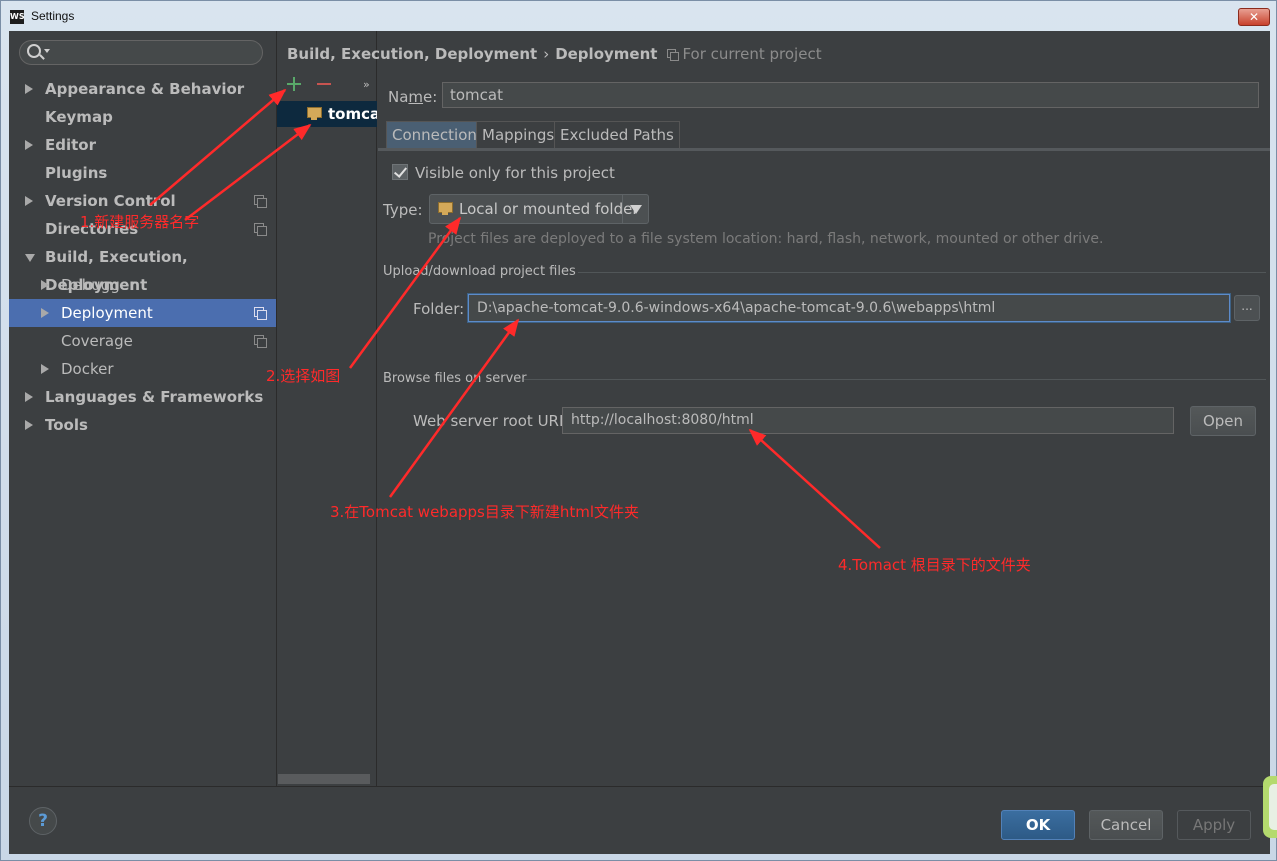  Describe the element at coordinates (97, 341) in the screenshot. I see `sidebar-item-label: Coverage` at that location.